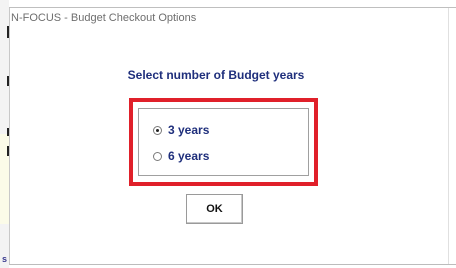 The image size is (456, 268). I want to click on radio-button-unchecked-icon, so click(157, 156).